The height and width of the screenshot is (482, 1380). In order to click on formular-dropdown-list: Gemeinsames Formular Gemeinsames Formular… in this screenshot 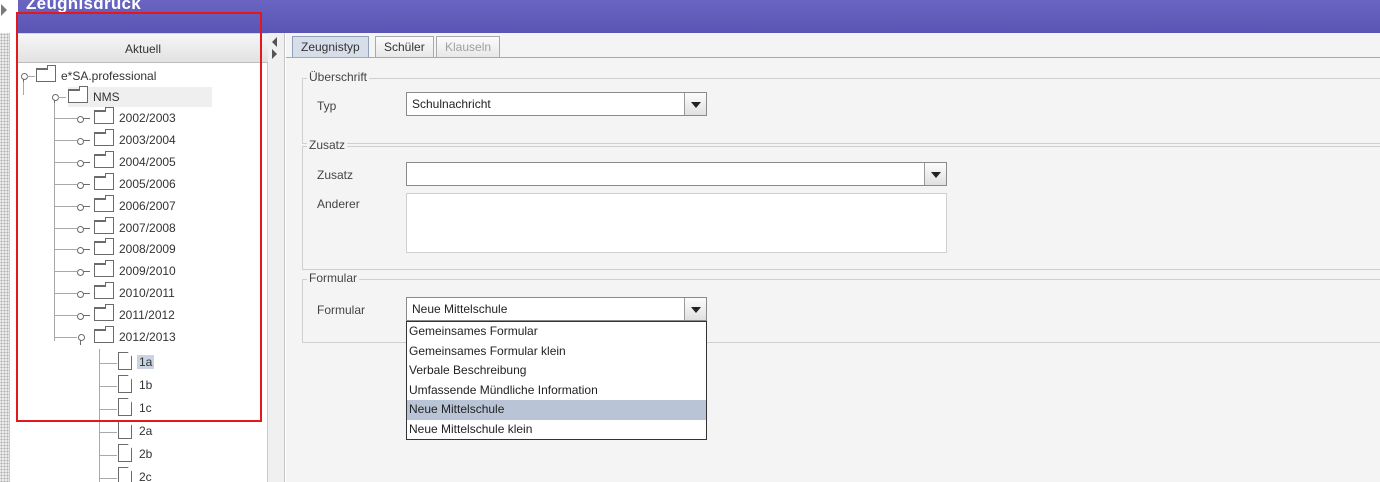, I will do `click(556, 380)`.